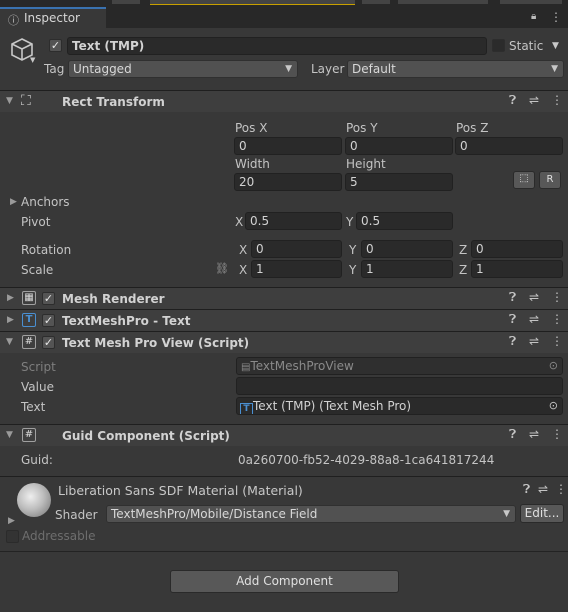 The width and height of the screenshot is (568, 612). I want to click on tmp-view-title: Text Mesh Pro View (Script), so click(156, 343).